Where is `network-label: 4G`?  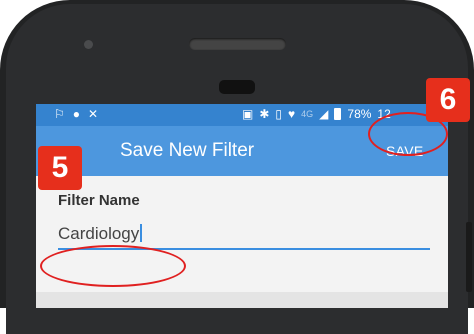 network-label: 4G is located at coordinates (307, 114).